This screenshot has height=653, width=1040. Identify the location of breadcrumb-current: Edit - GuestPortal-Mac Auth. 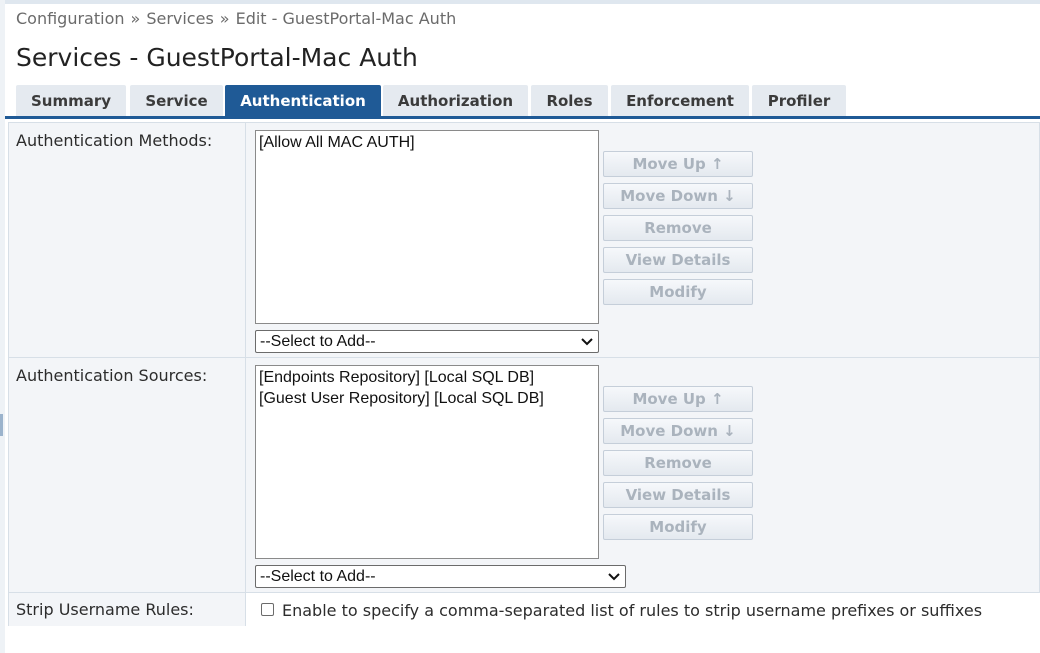
(346, 18).